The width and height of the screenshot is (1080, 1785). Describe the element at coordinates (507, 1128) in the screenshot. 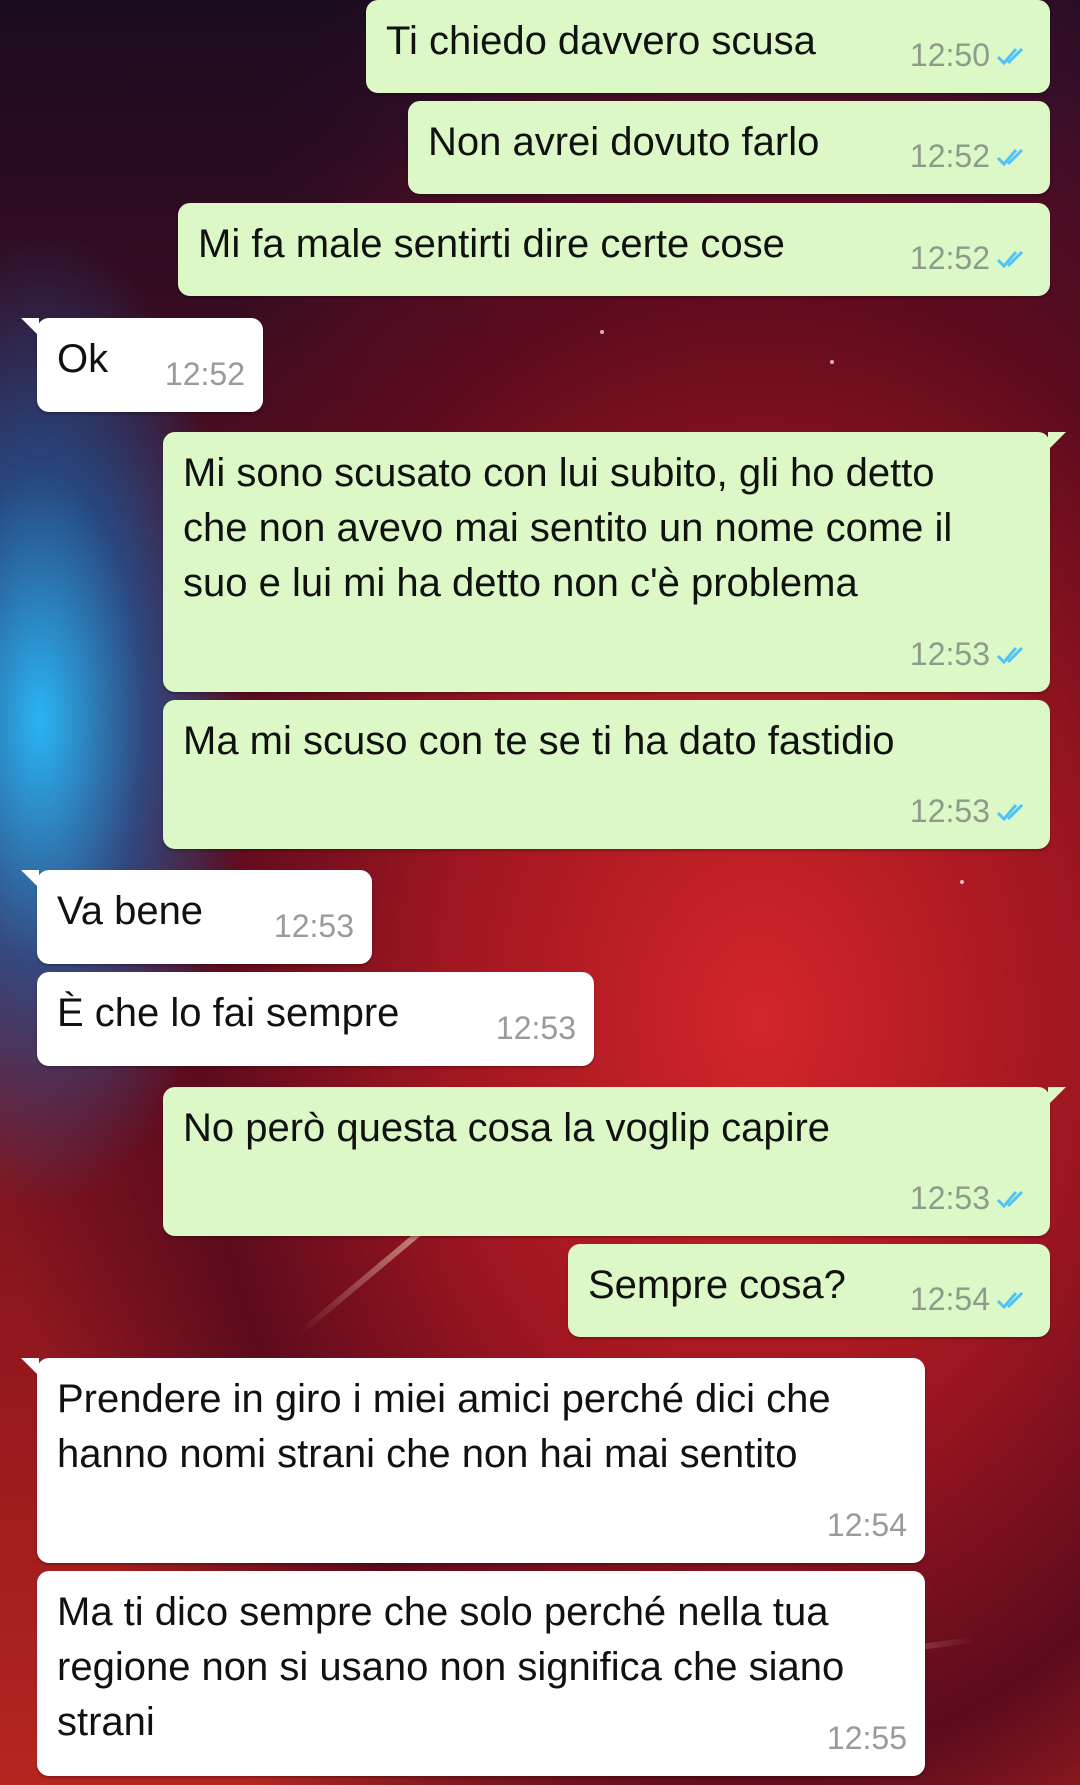

I see `message-text: No però questa cosa la voglip capire` at that location.